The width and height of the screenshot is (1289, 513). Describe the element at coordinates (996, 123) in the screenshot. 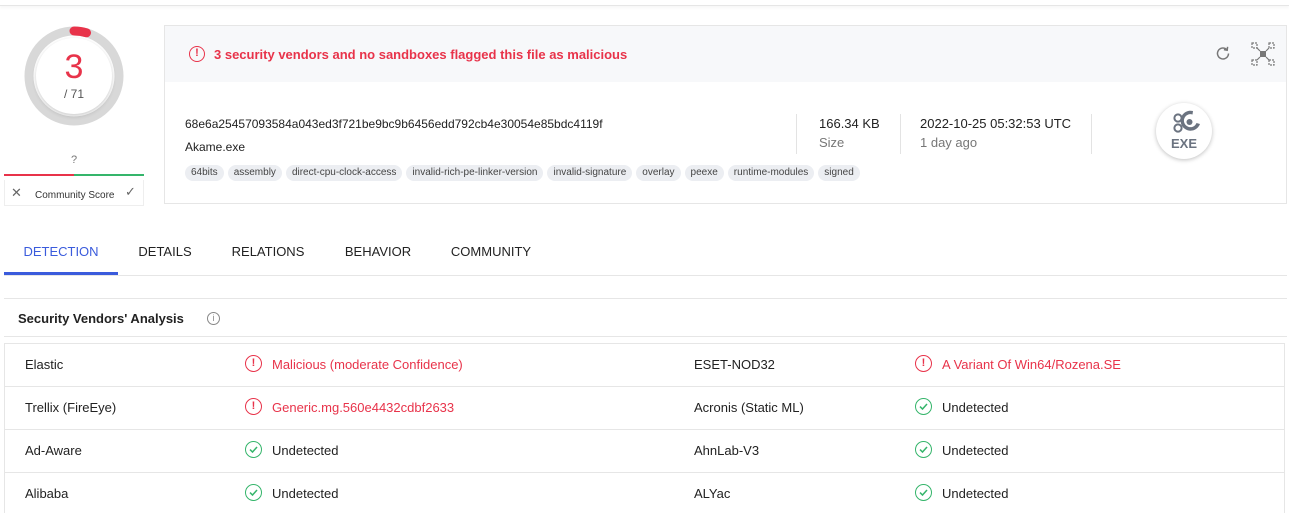

I see `analysis-date: 2022-10-25 05:32:53 UTC` at that location.